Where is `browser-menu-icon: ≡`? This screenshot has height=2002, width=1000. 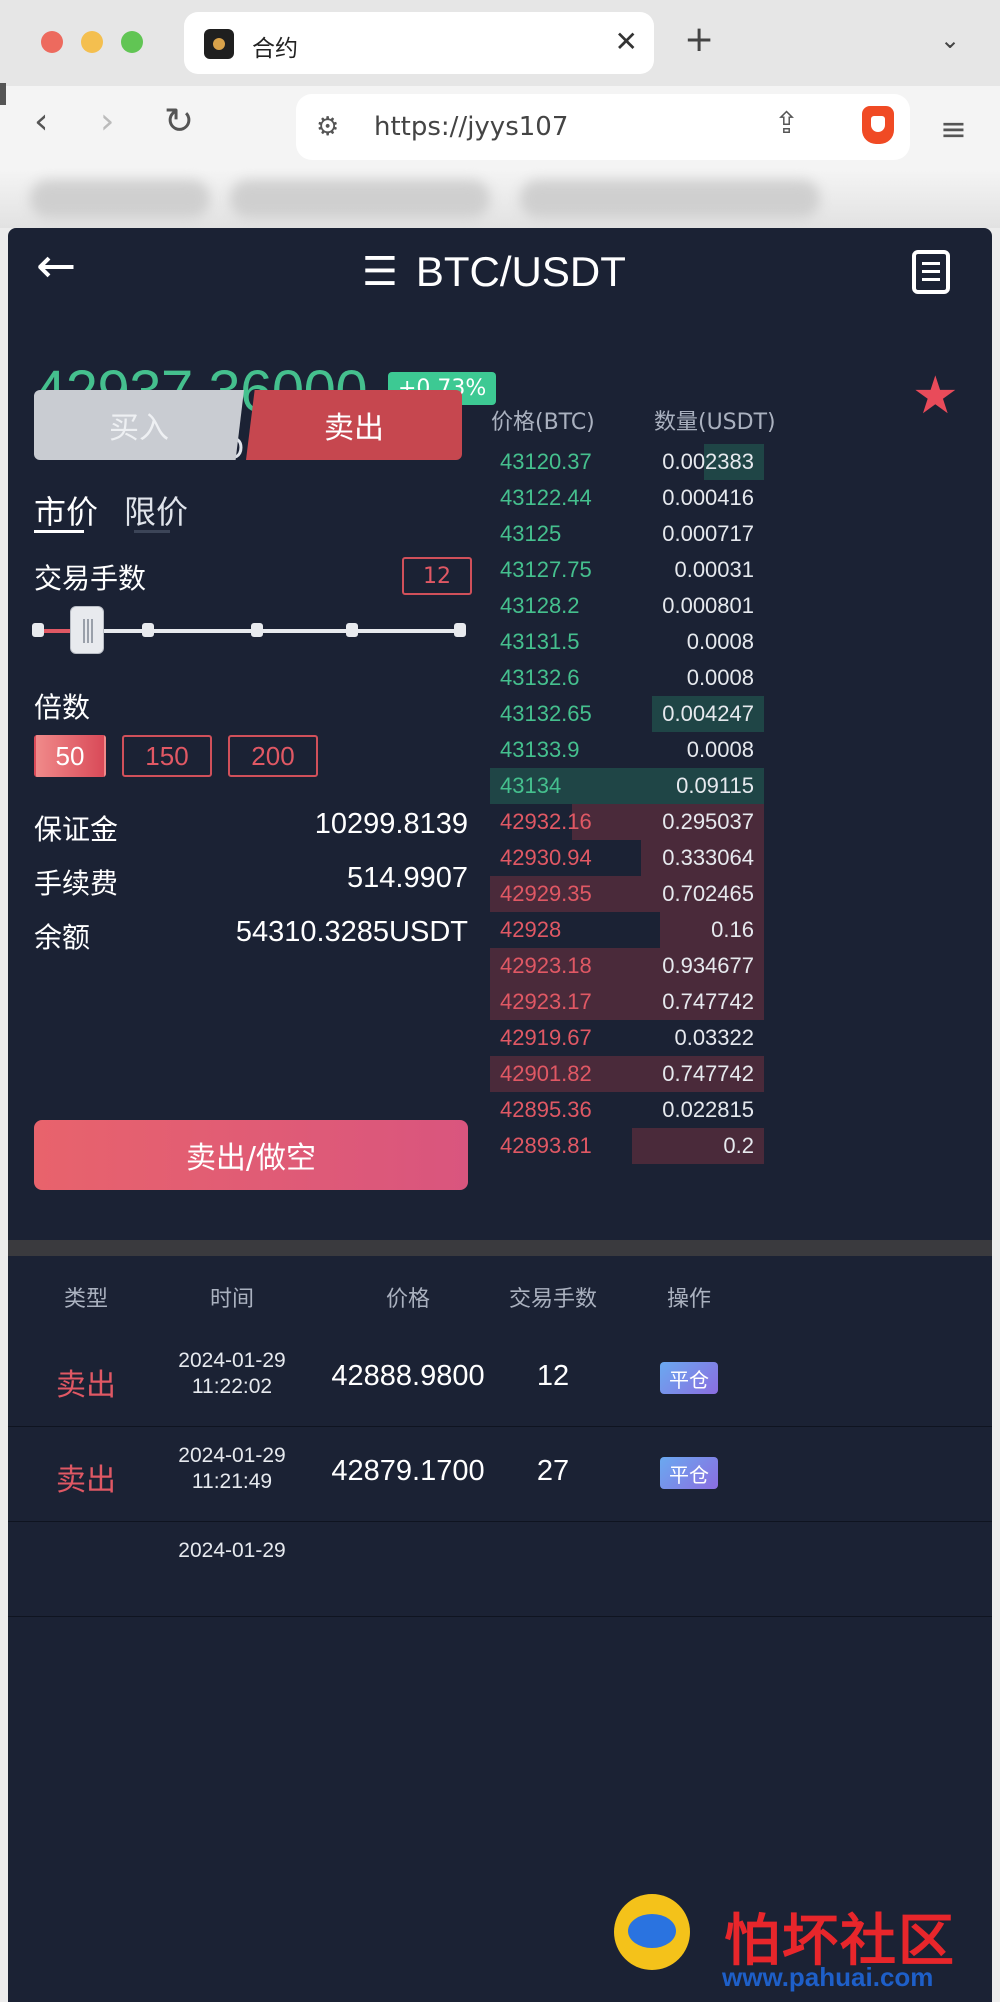
browser-menu-icon: ≡ is located at coordinates (953, 129).